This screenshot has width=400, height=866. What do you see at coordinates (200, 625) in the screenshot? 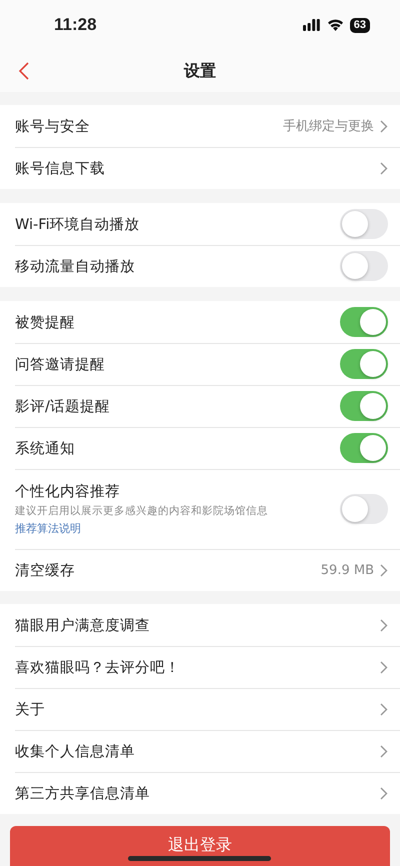
I see `settings-row: 猫眼用户满意度调查` at bounding box center [200, 625].